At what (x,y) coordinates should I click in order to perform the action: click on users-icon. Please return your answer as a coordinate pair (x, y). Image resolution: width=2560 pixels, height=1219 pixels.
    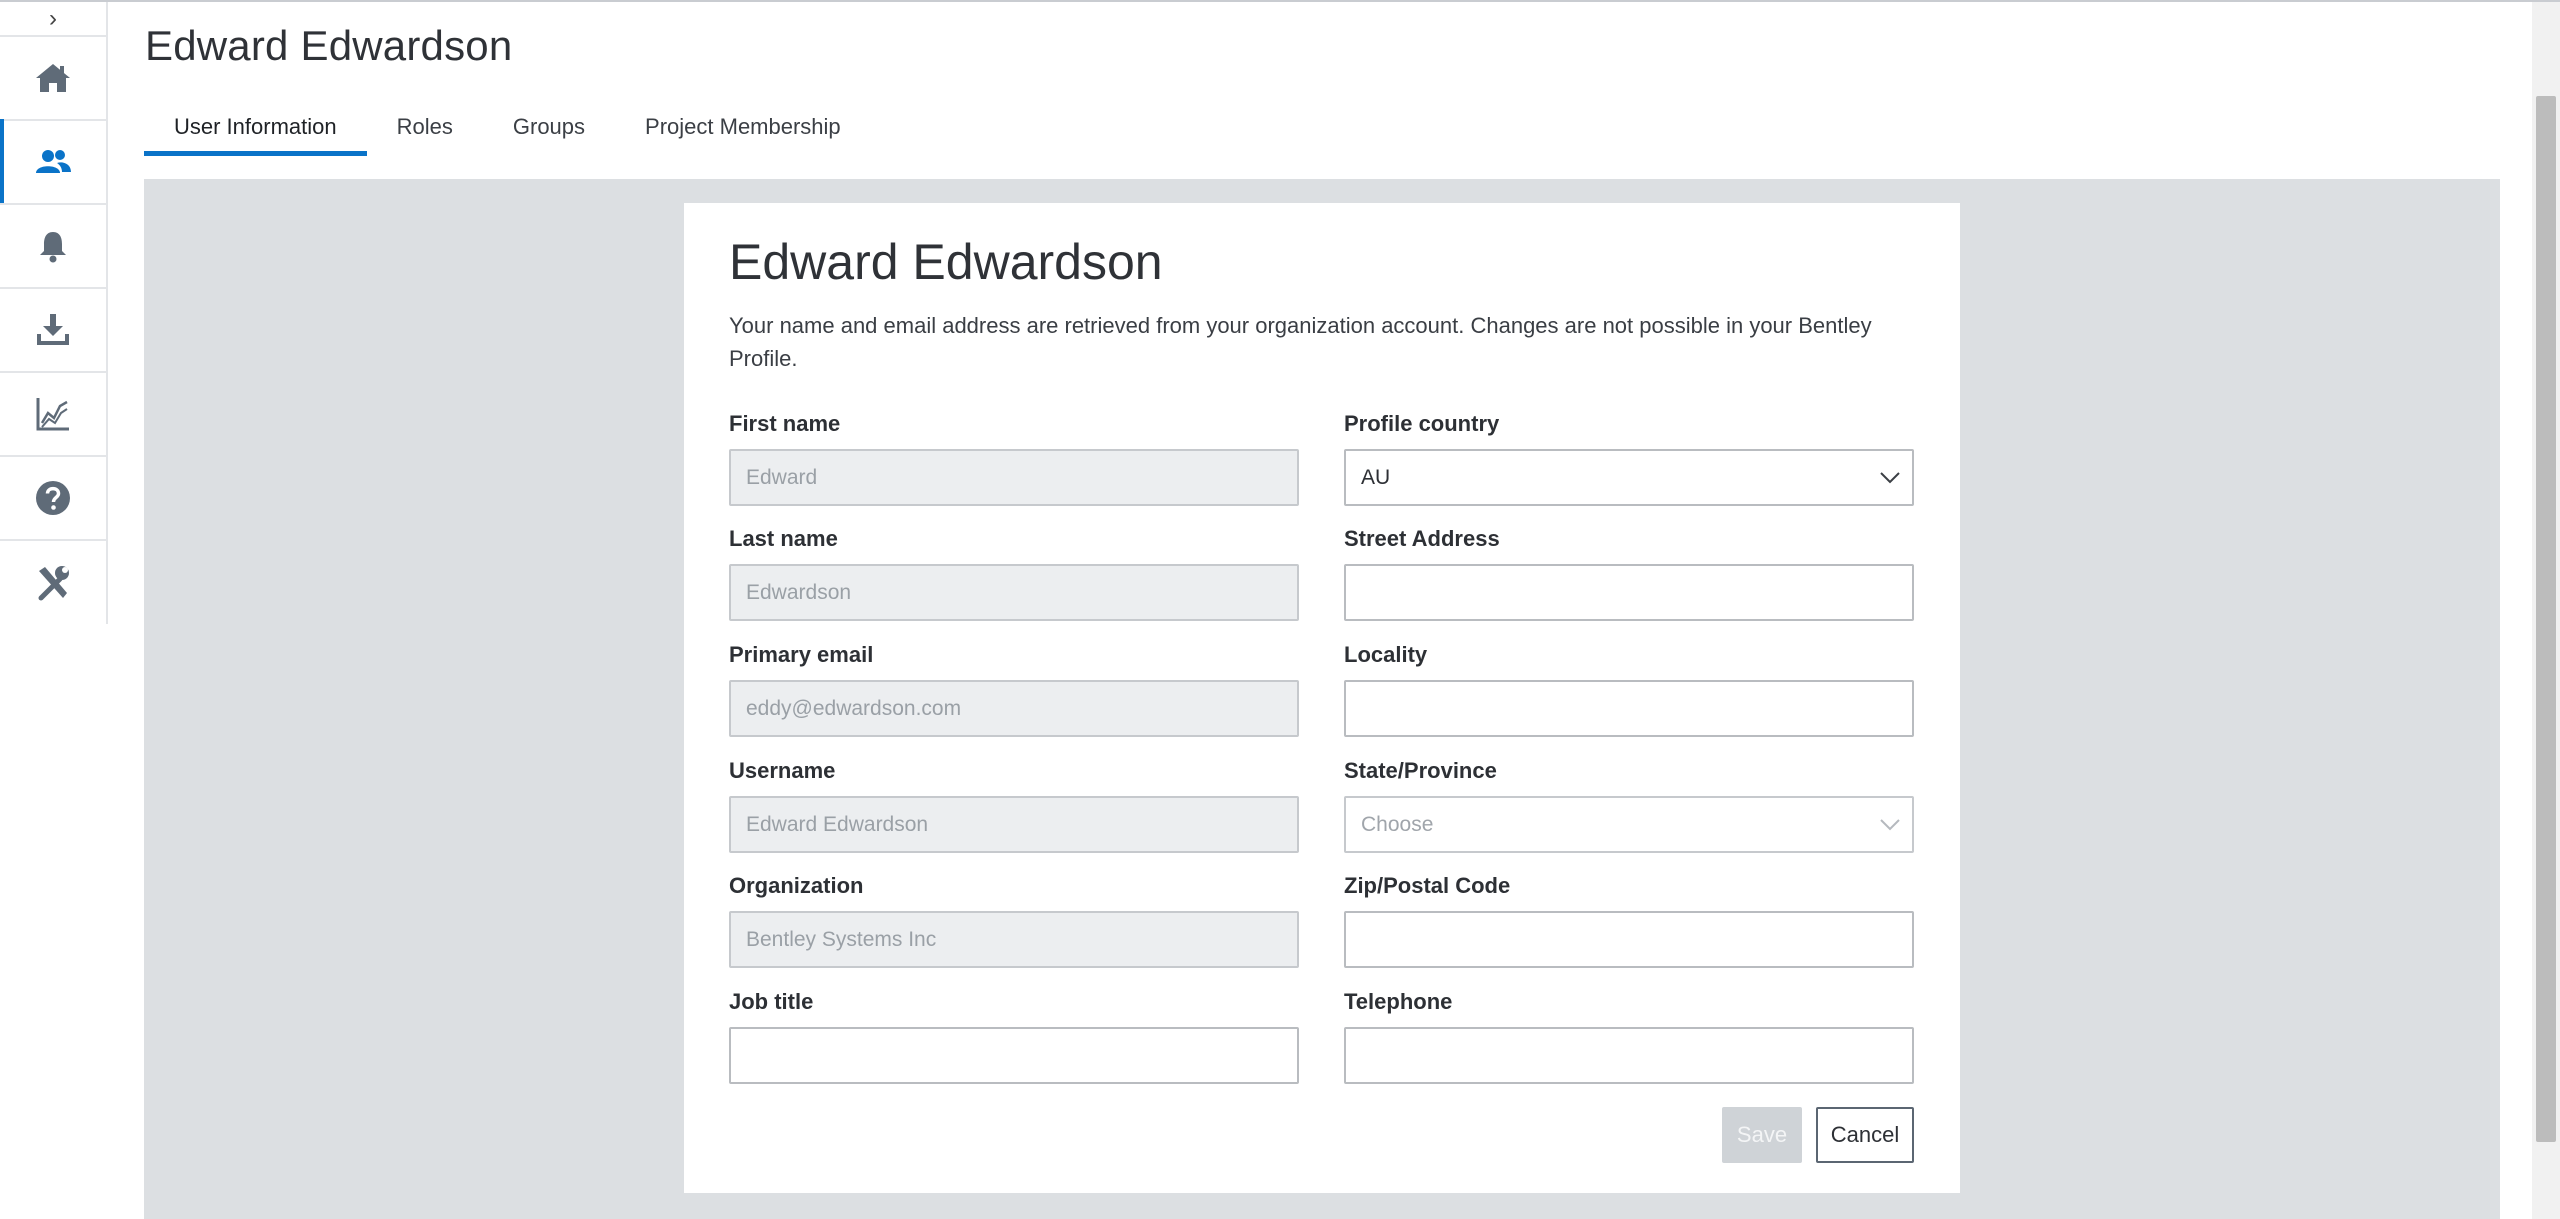
    Looking at the image, I should click on (53, 161).